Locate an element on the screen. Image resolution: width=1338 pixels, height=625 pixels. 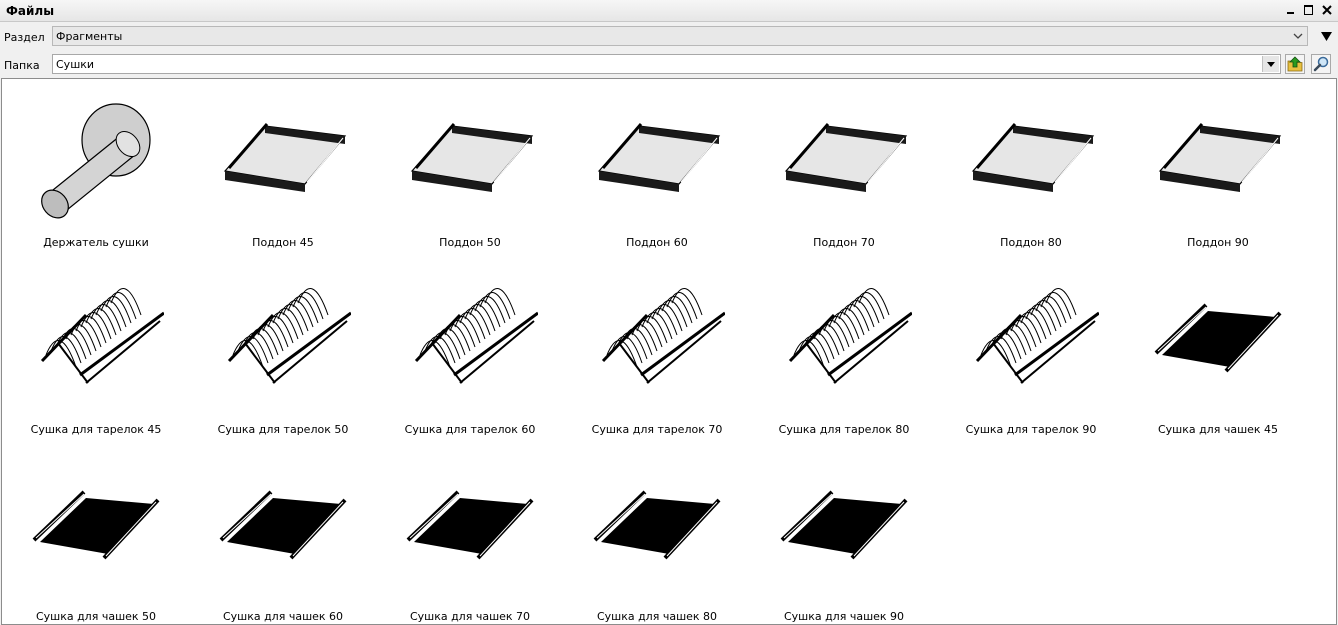
file-item: Поддон 80 is located at coordinates (1031, 172).